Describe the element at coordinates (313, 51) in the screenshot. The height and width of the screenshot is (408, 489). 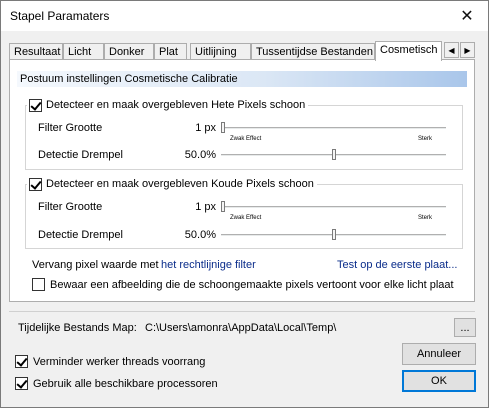
I see `tab-tussentijdse-bestanden: Tussentijdse Bestanden` at that location.